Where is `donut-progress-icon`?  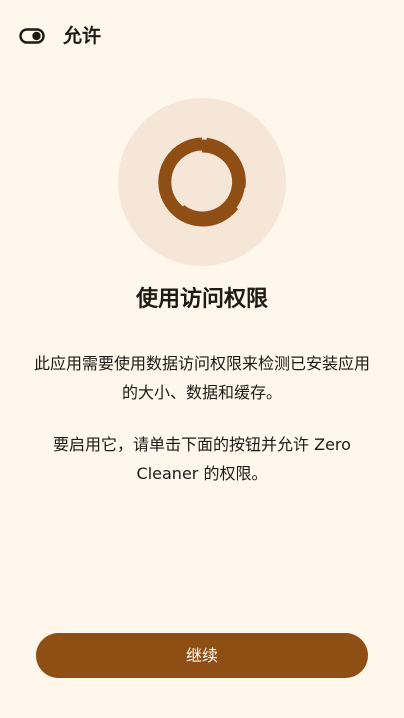 donut-progress-icon is located at coordinates (202, 182).